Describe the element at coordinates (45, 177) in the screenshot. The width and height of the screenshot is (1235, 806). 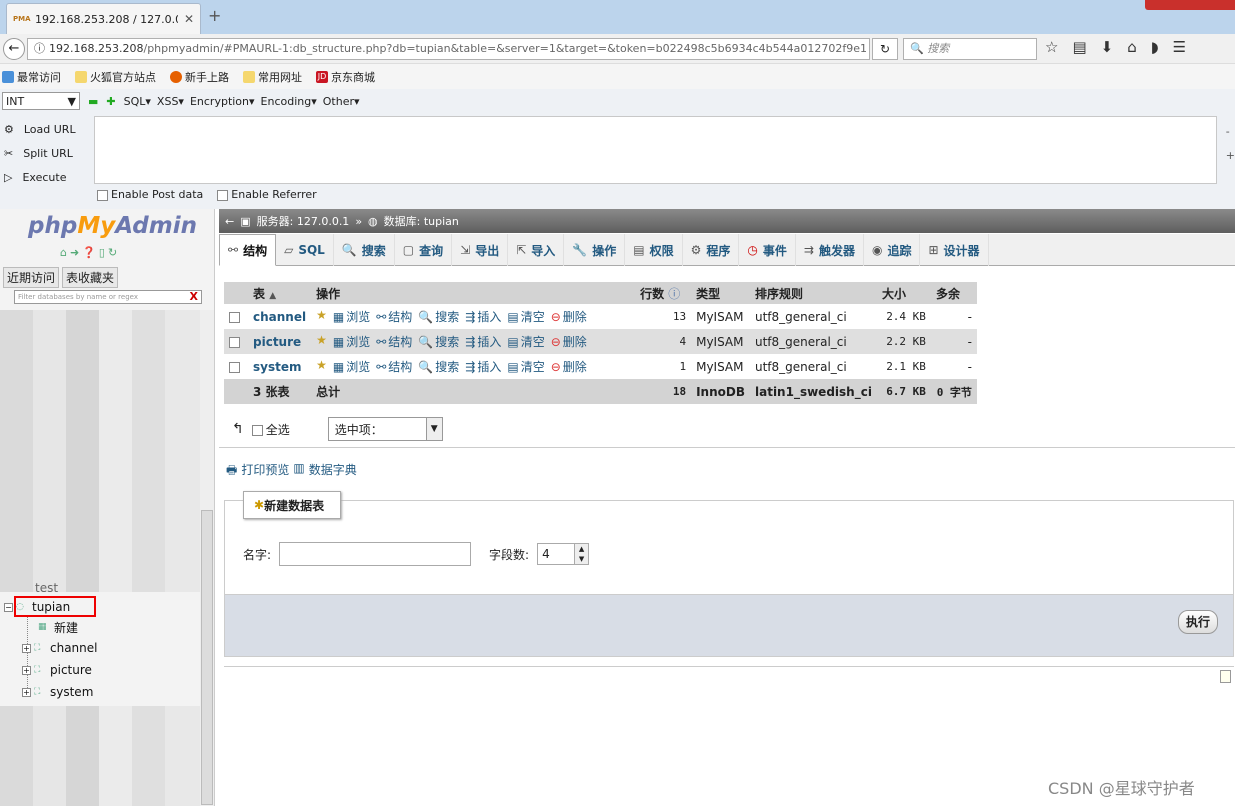
I see `execute-button: ▷ Execute` at that location.